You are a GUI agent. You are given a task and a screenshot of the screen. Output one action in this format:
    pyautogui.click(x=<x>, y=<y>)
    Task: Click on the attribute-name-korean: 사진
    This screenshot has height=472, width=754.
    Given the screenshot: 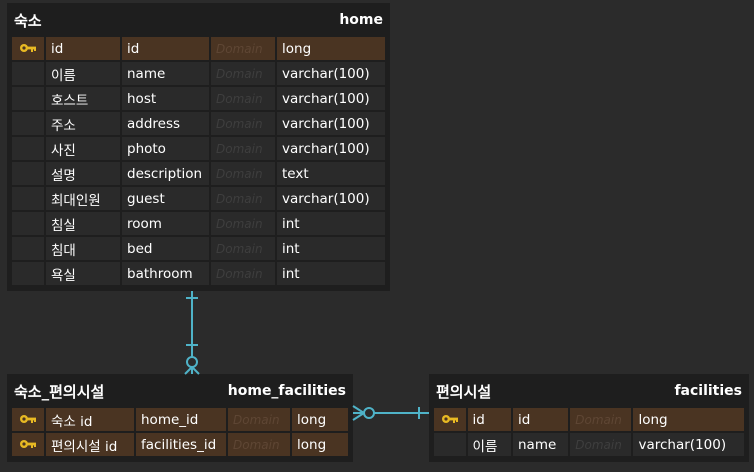 What is the action you would take?
    pyautogui.click(x=83, y=148)
    